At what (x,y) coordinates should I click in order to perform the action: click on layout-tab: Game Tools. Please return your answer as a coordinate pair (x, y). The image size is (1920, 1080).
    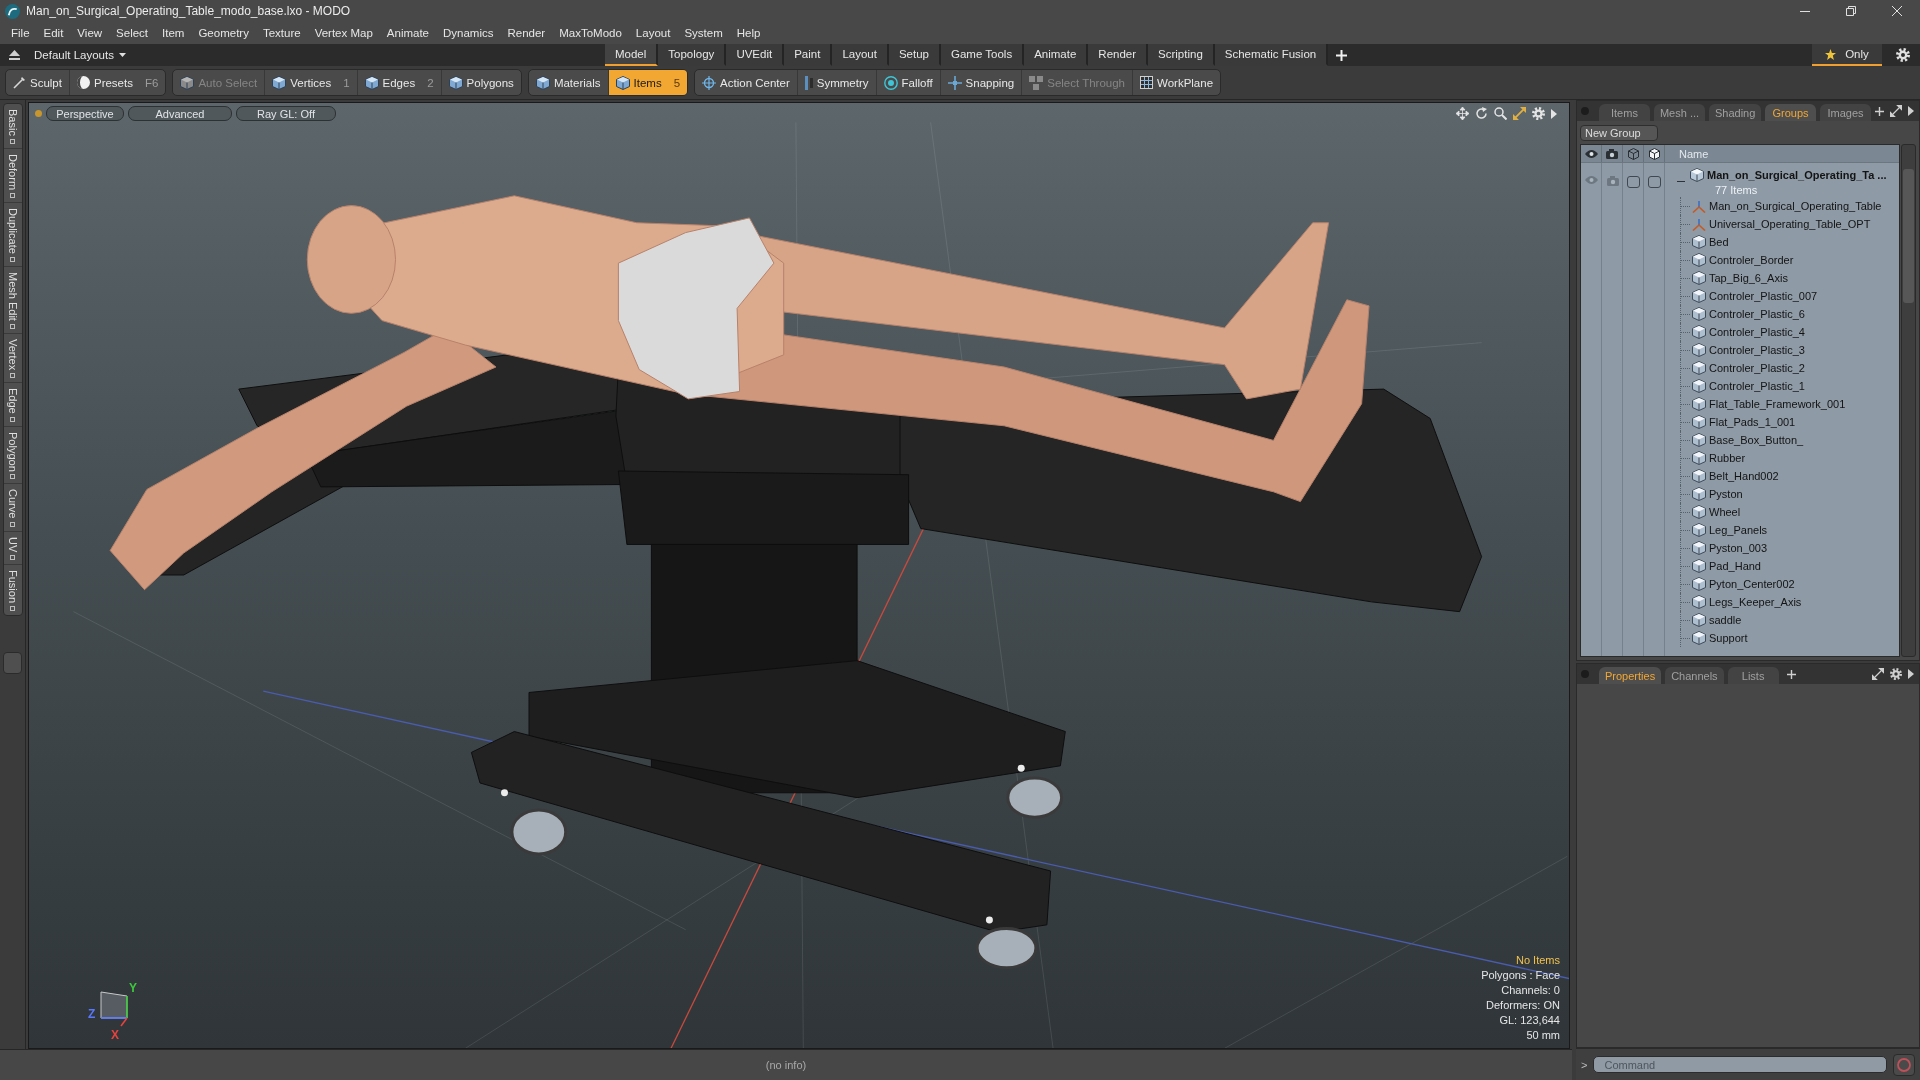
    Looking at the image, I should click on (983, 55).